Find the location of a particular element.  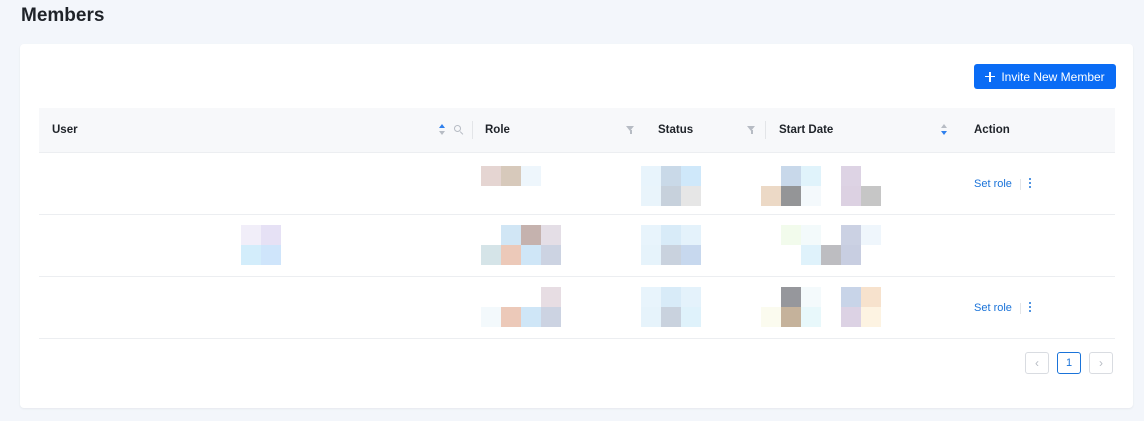

pagination-next-button: › is located at coordinates (1101, 363).